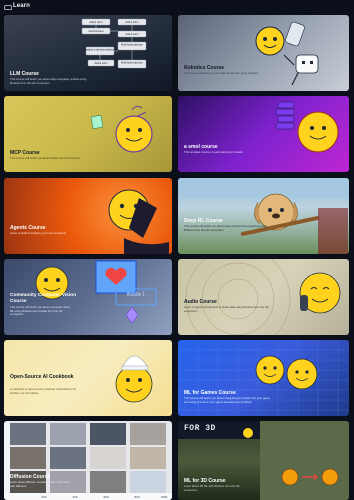  Describe the element at coordinates (136, 497) in the screenshot. I see `axis-tick-label: 800` at that location.